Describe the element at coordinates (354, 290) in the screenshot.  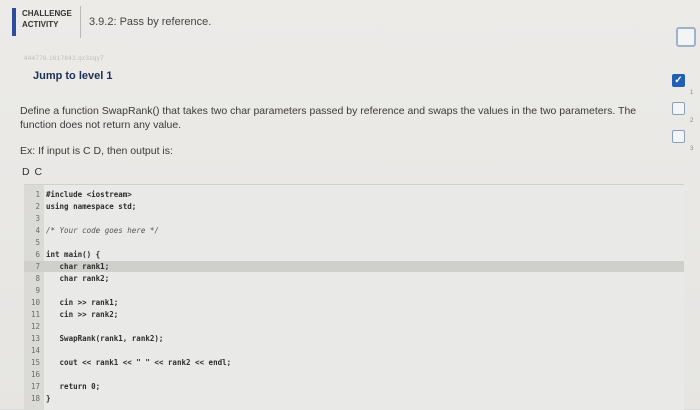
I see `code-line: 9` at that location.